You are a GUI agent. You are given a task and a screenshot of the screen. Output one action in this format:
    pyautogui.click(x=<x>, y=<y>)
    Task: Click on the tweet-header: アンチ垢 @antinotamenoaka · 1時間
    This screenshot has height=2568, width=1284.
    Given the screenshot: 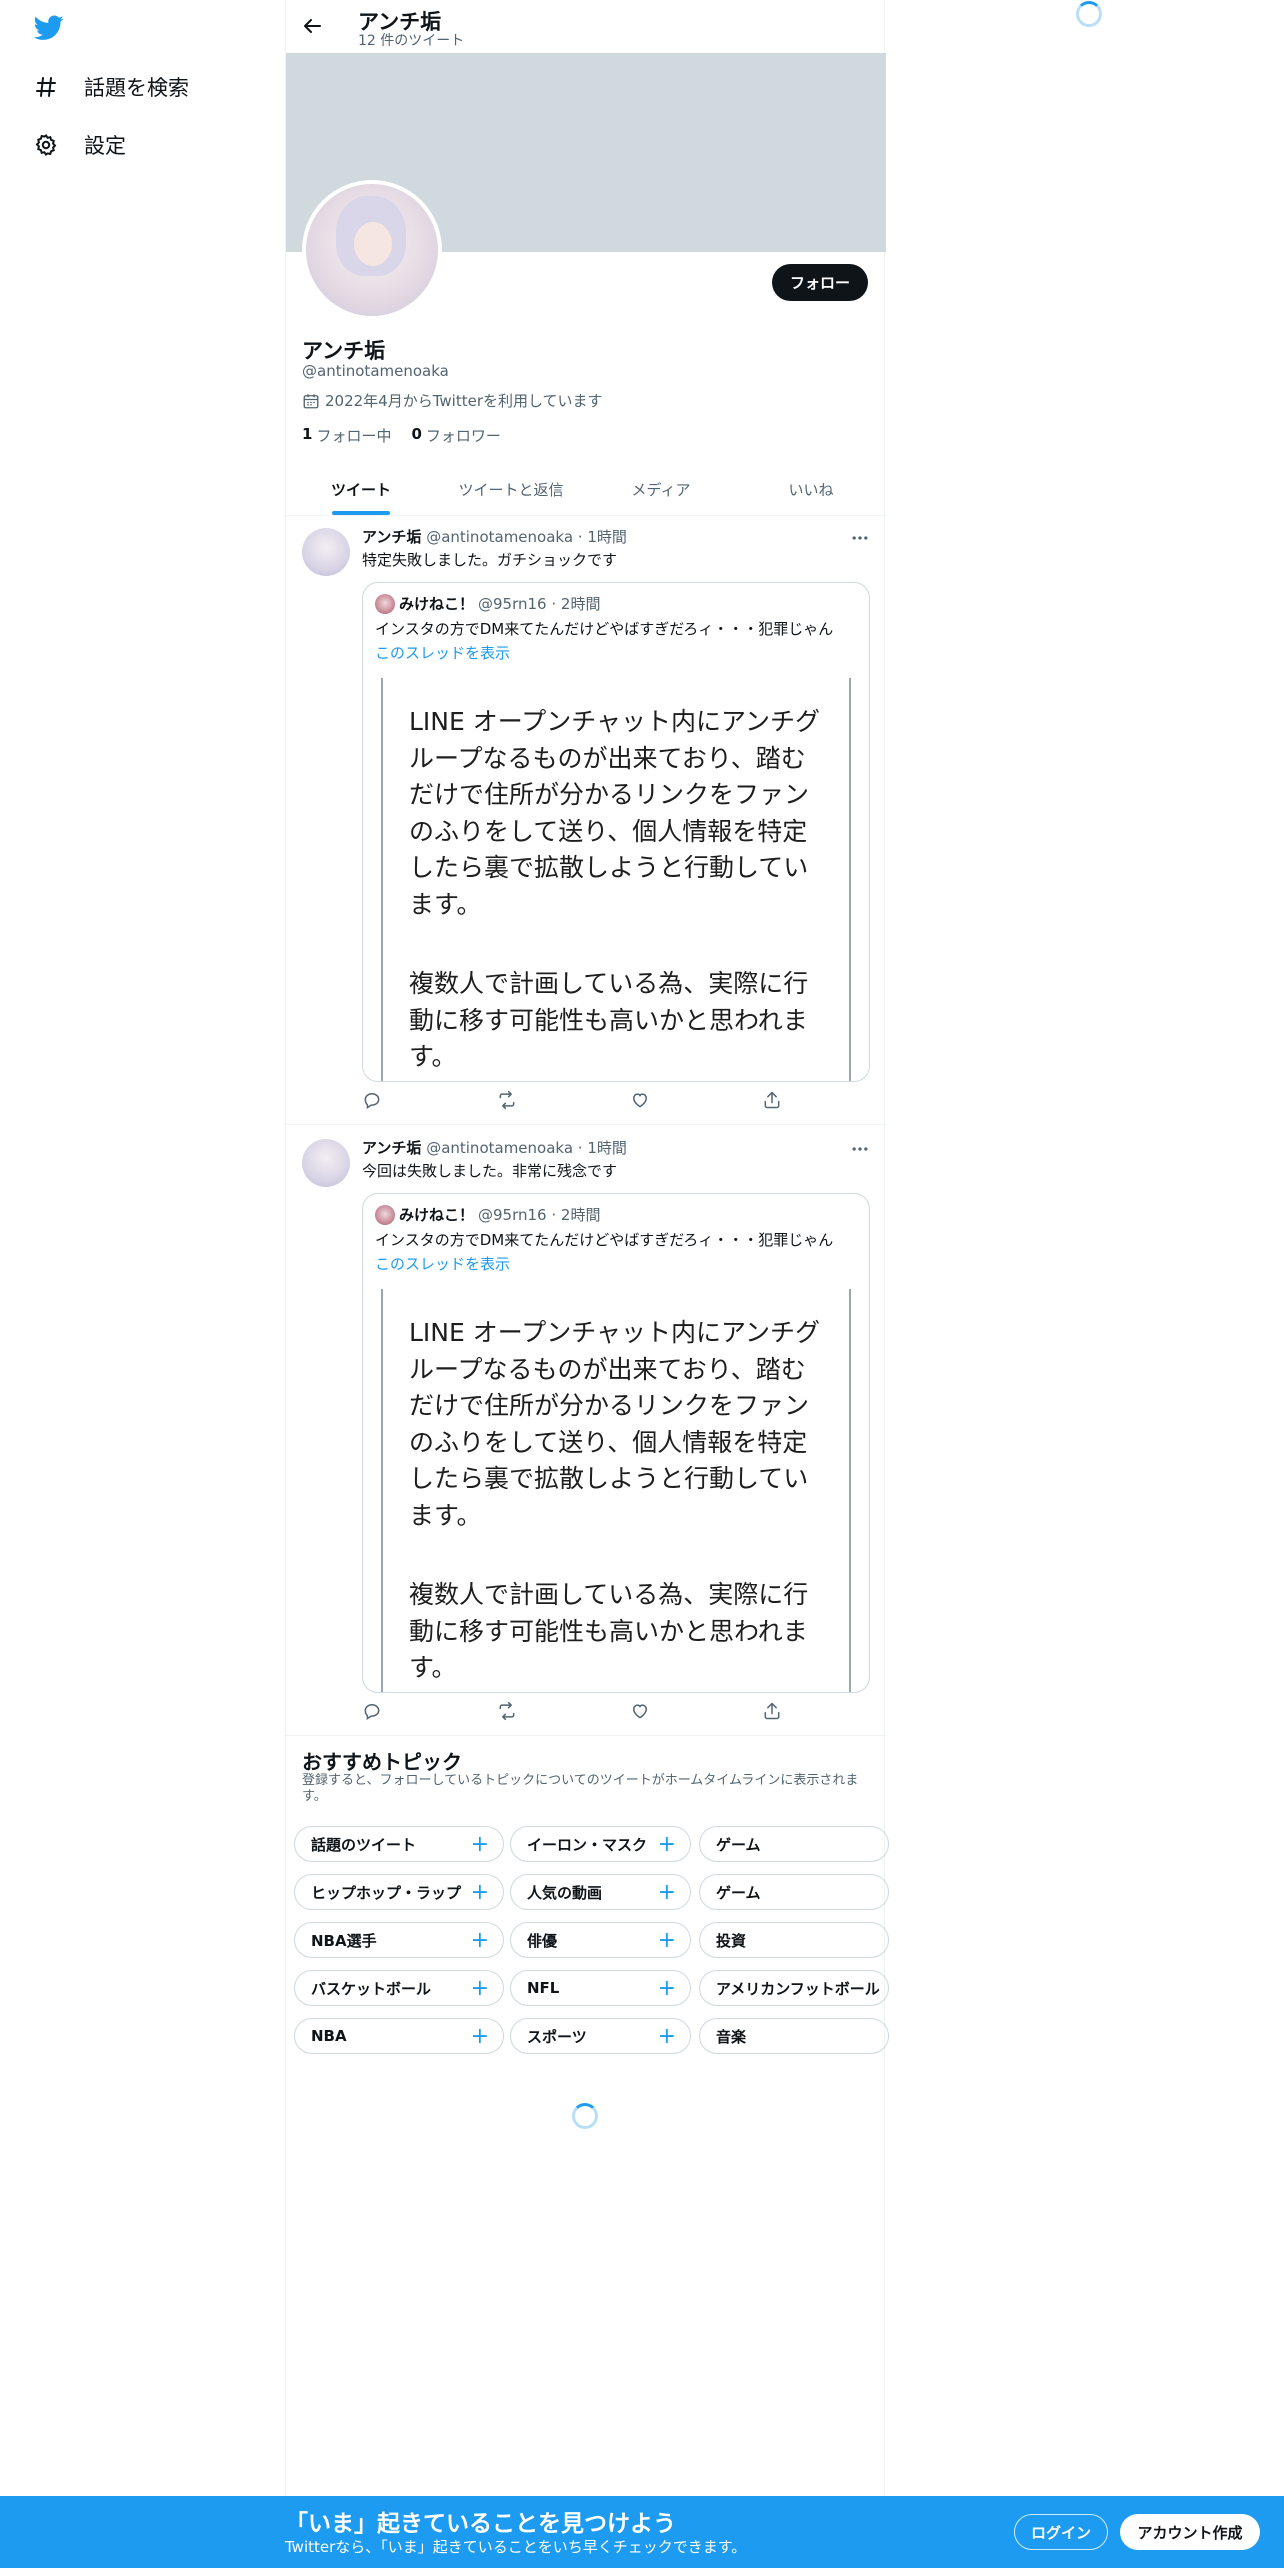 What is the action you would take?
    pyautogui.click(x=494, y=1147)
    